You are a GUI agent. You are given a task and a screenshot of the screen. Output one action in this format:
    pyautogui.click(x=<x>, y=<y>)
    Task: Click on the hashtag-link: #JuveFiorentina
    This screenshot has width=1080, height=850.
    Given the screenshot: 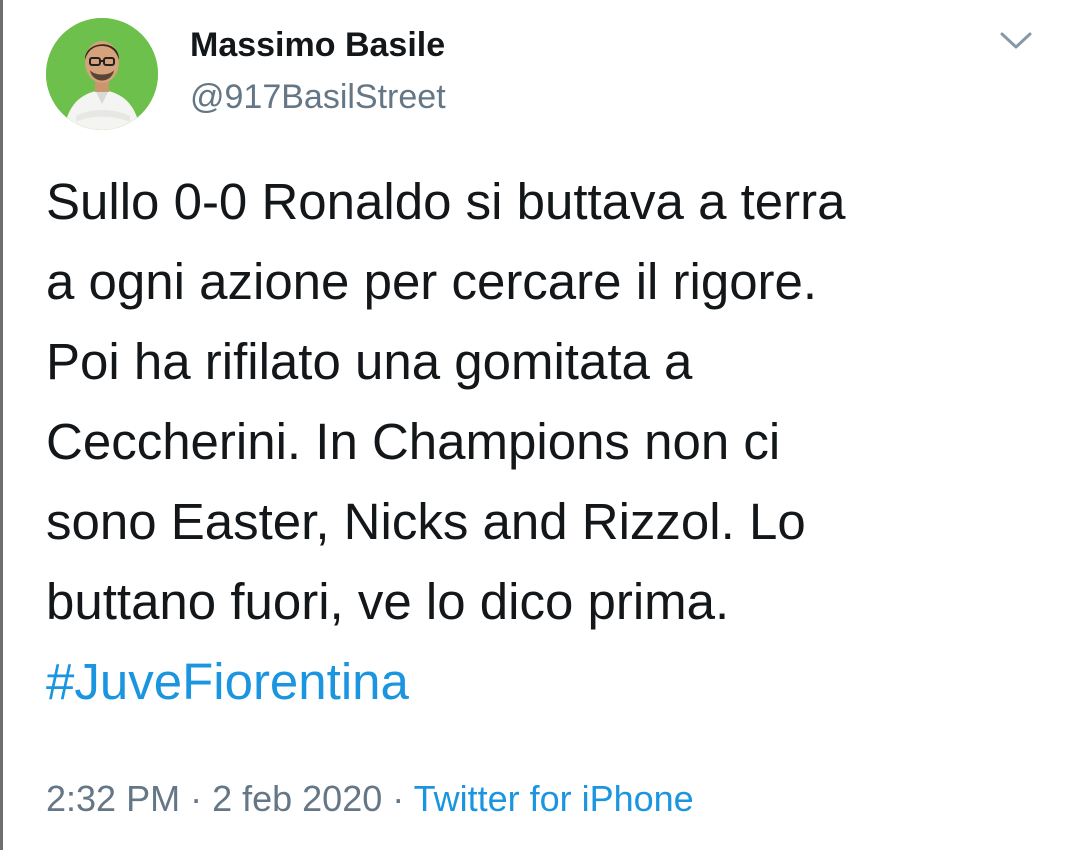 What is the action you would take?
    pyautogui.click(x=227, y=681)
    